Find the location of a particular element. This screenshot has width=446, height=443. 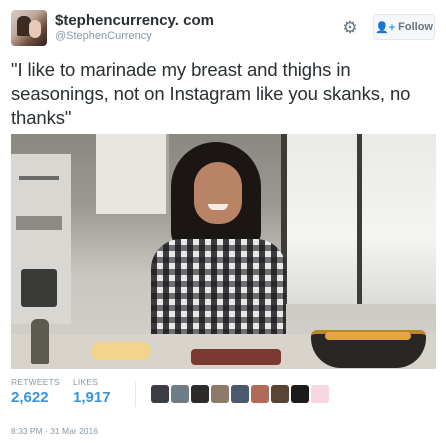

user-handle: @StephenCurrency is located at coordinates (134, 36).